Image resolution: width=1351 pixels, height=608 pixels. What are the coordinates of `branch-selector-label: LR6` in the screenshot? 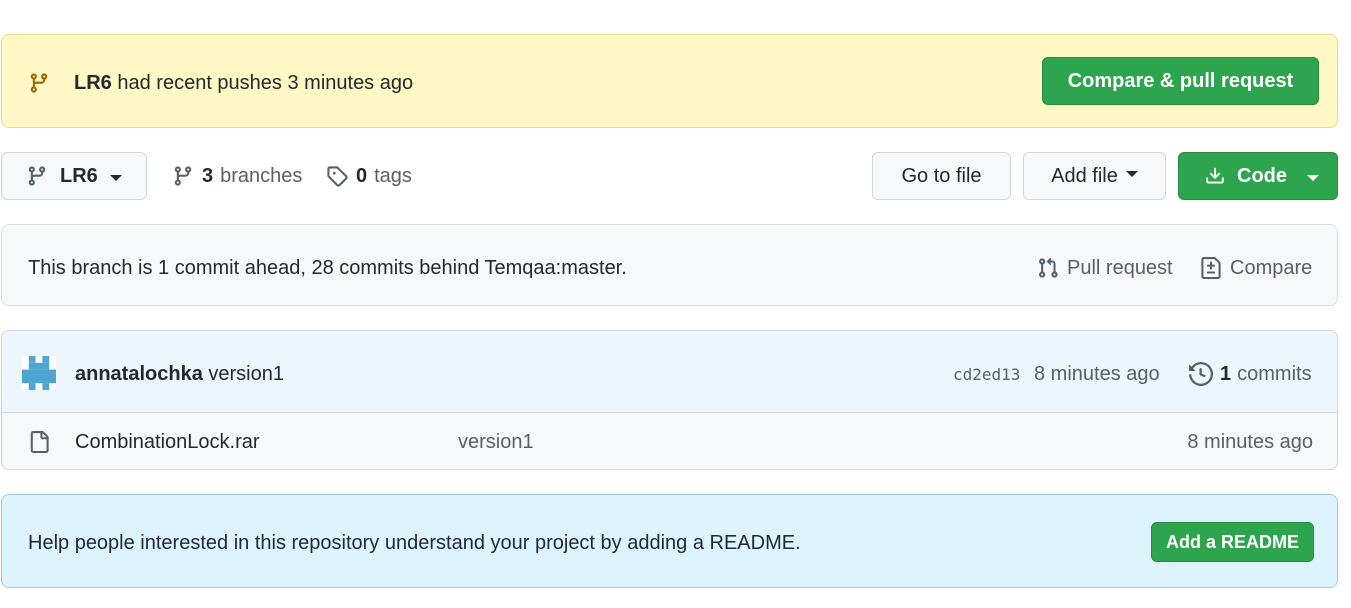 It's located at (79, 175).